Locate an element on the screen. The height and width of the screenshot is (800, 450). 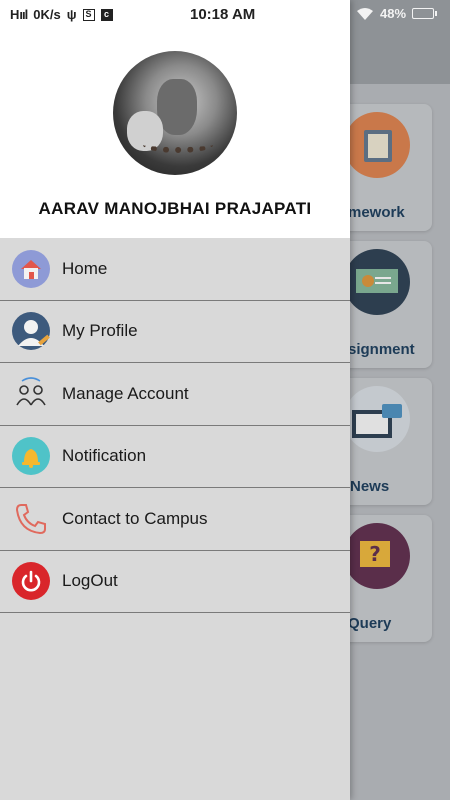
network-speed: 0K/s is located at coordinates (47, 14).